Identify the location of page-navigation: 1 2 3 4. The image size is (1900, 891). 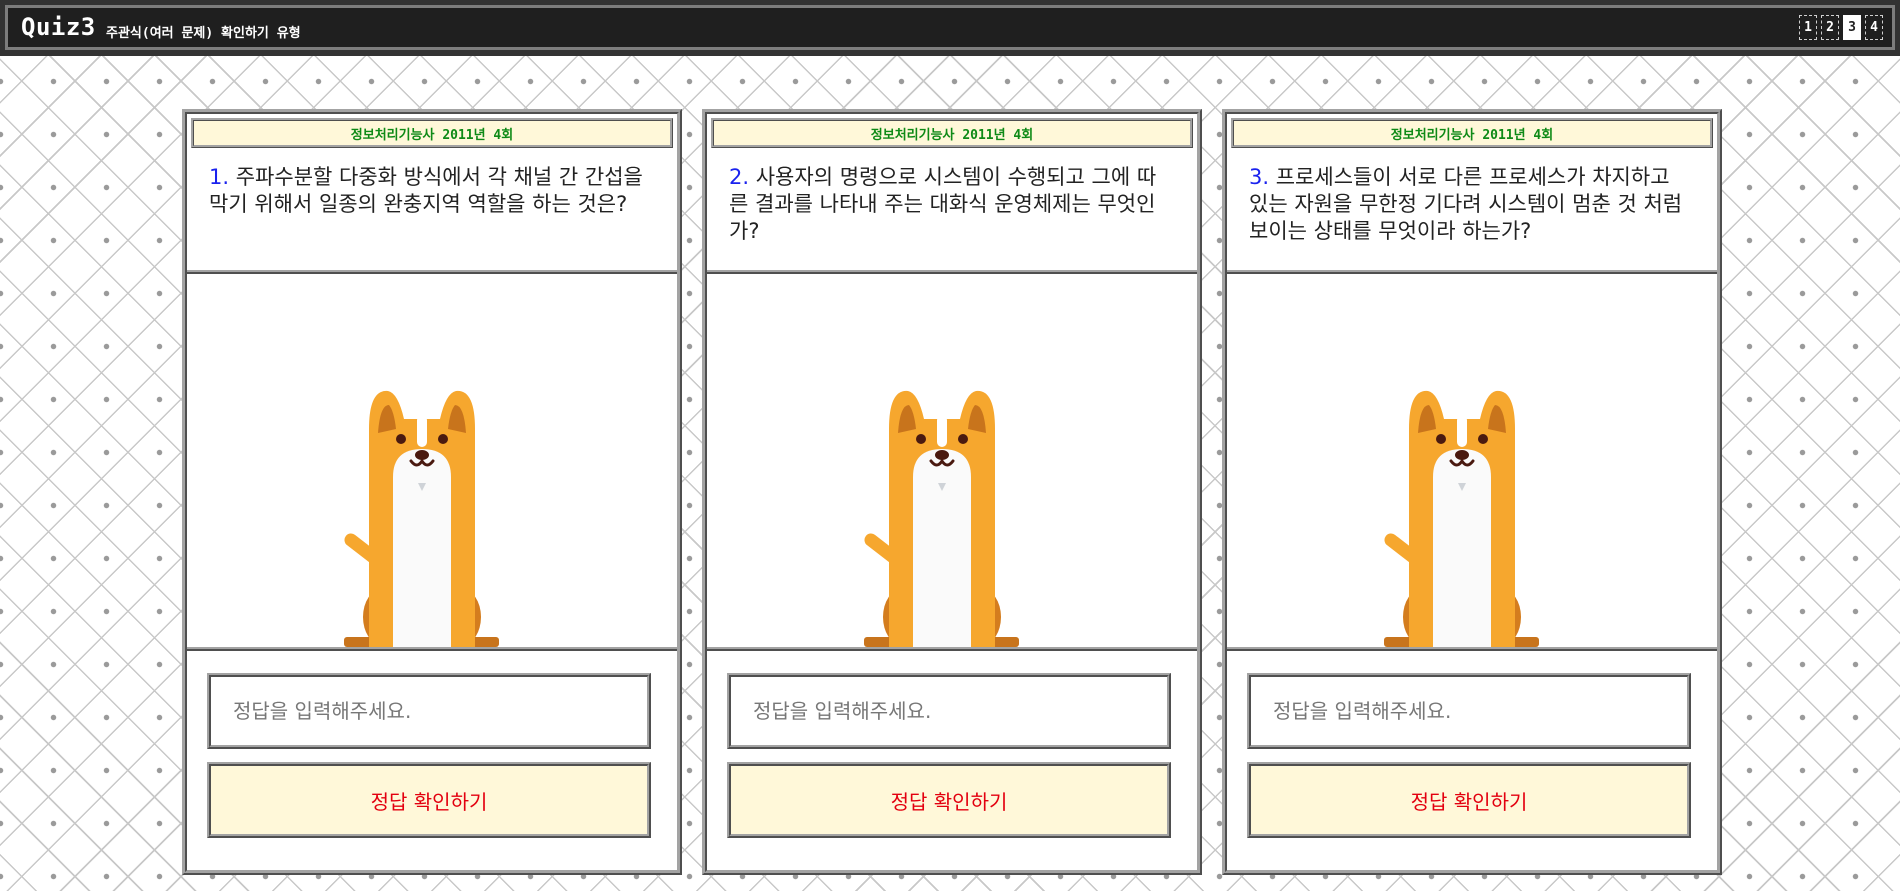
(1841, 27).